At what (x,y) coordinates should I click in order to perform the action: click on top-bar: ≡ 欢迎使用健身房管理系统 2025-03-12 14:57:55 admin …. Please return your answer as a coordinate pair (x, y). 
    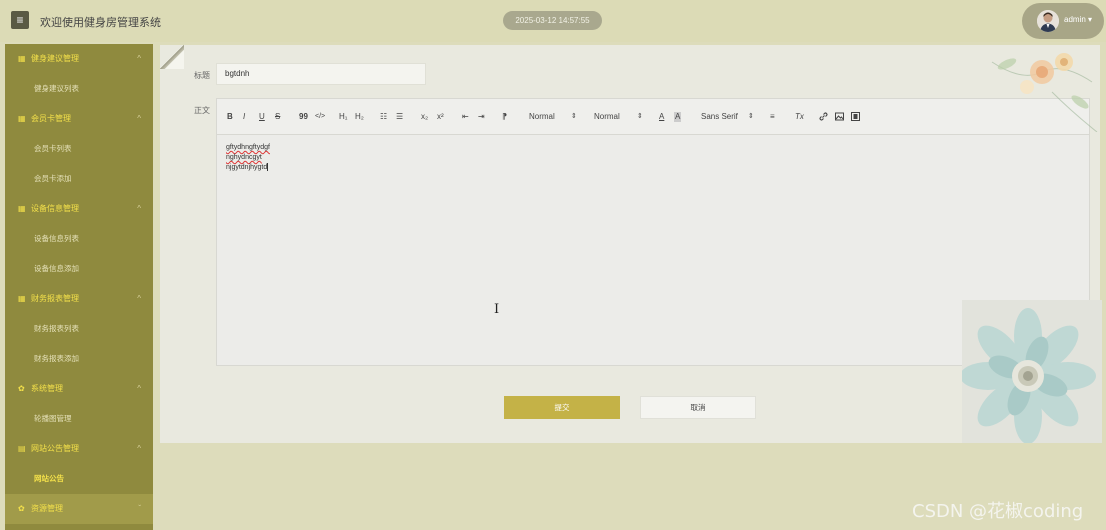
    Looking at the image, I should click on (553, 21).